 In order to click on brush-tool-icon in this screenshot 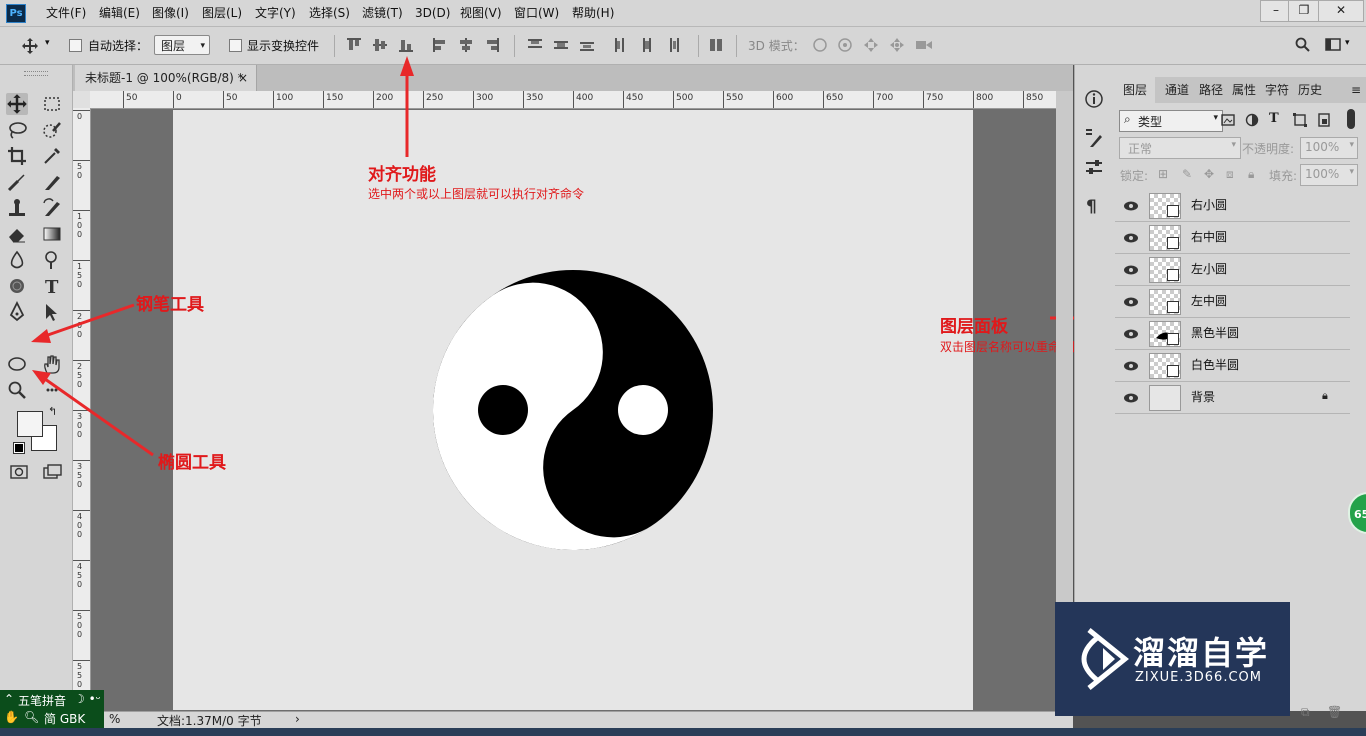, I will do `click(52, 182)`.